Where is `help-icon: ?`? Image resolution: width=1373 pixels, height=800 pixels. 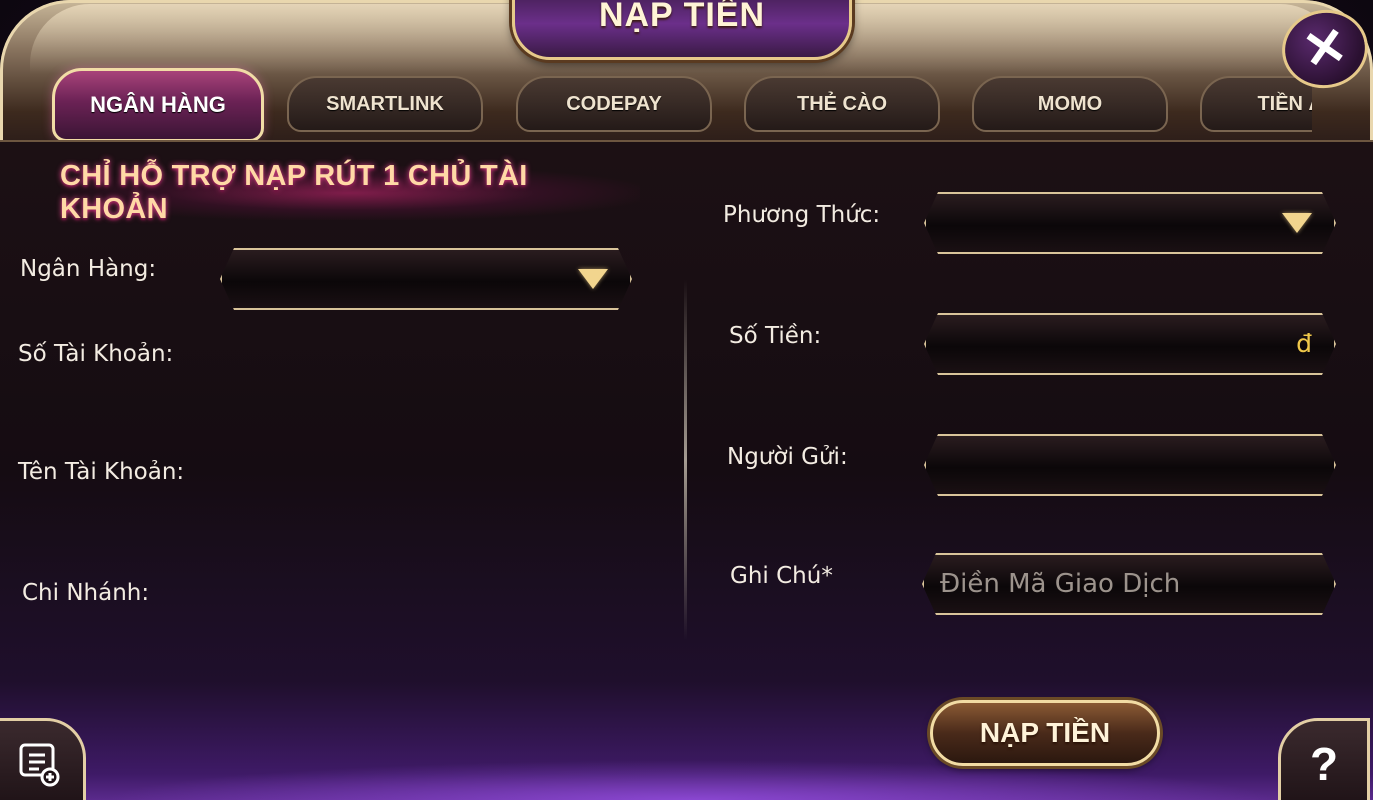 help-icon: ? is located at coordinates (1324, 764).